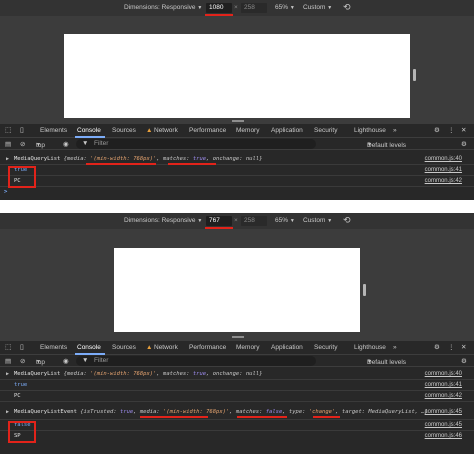  I want to click on page-viewport, so click(237, 76).